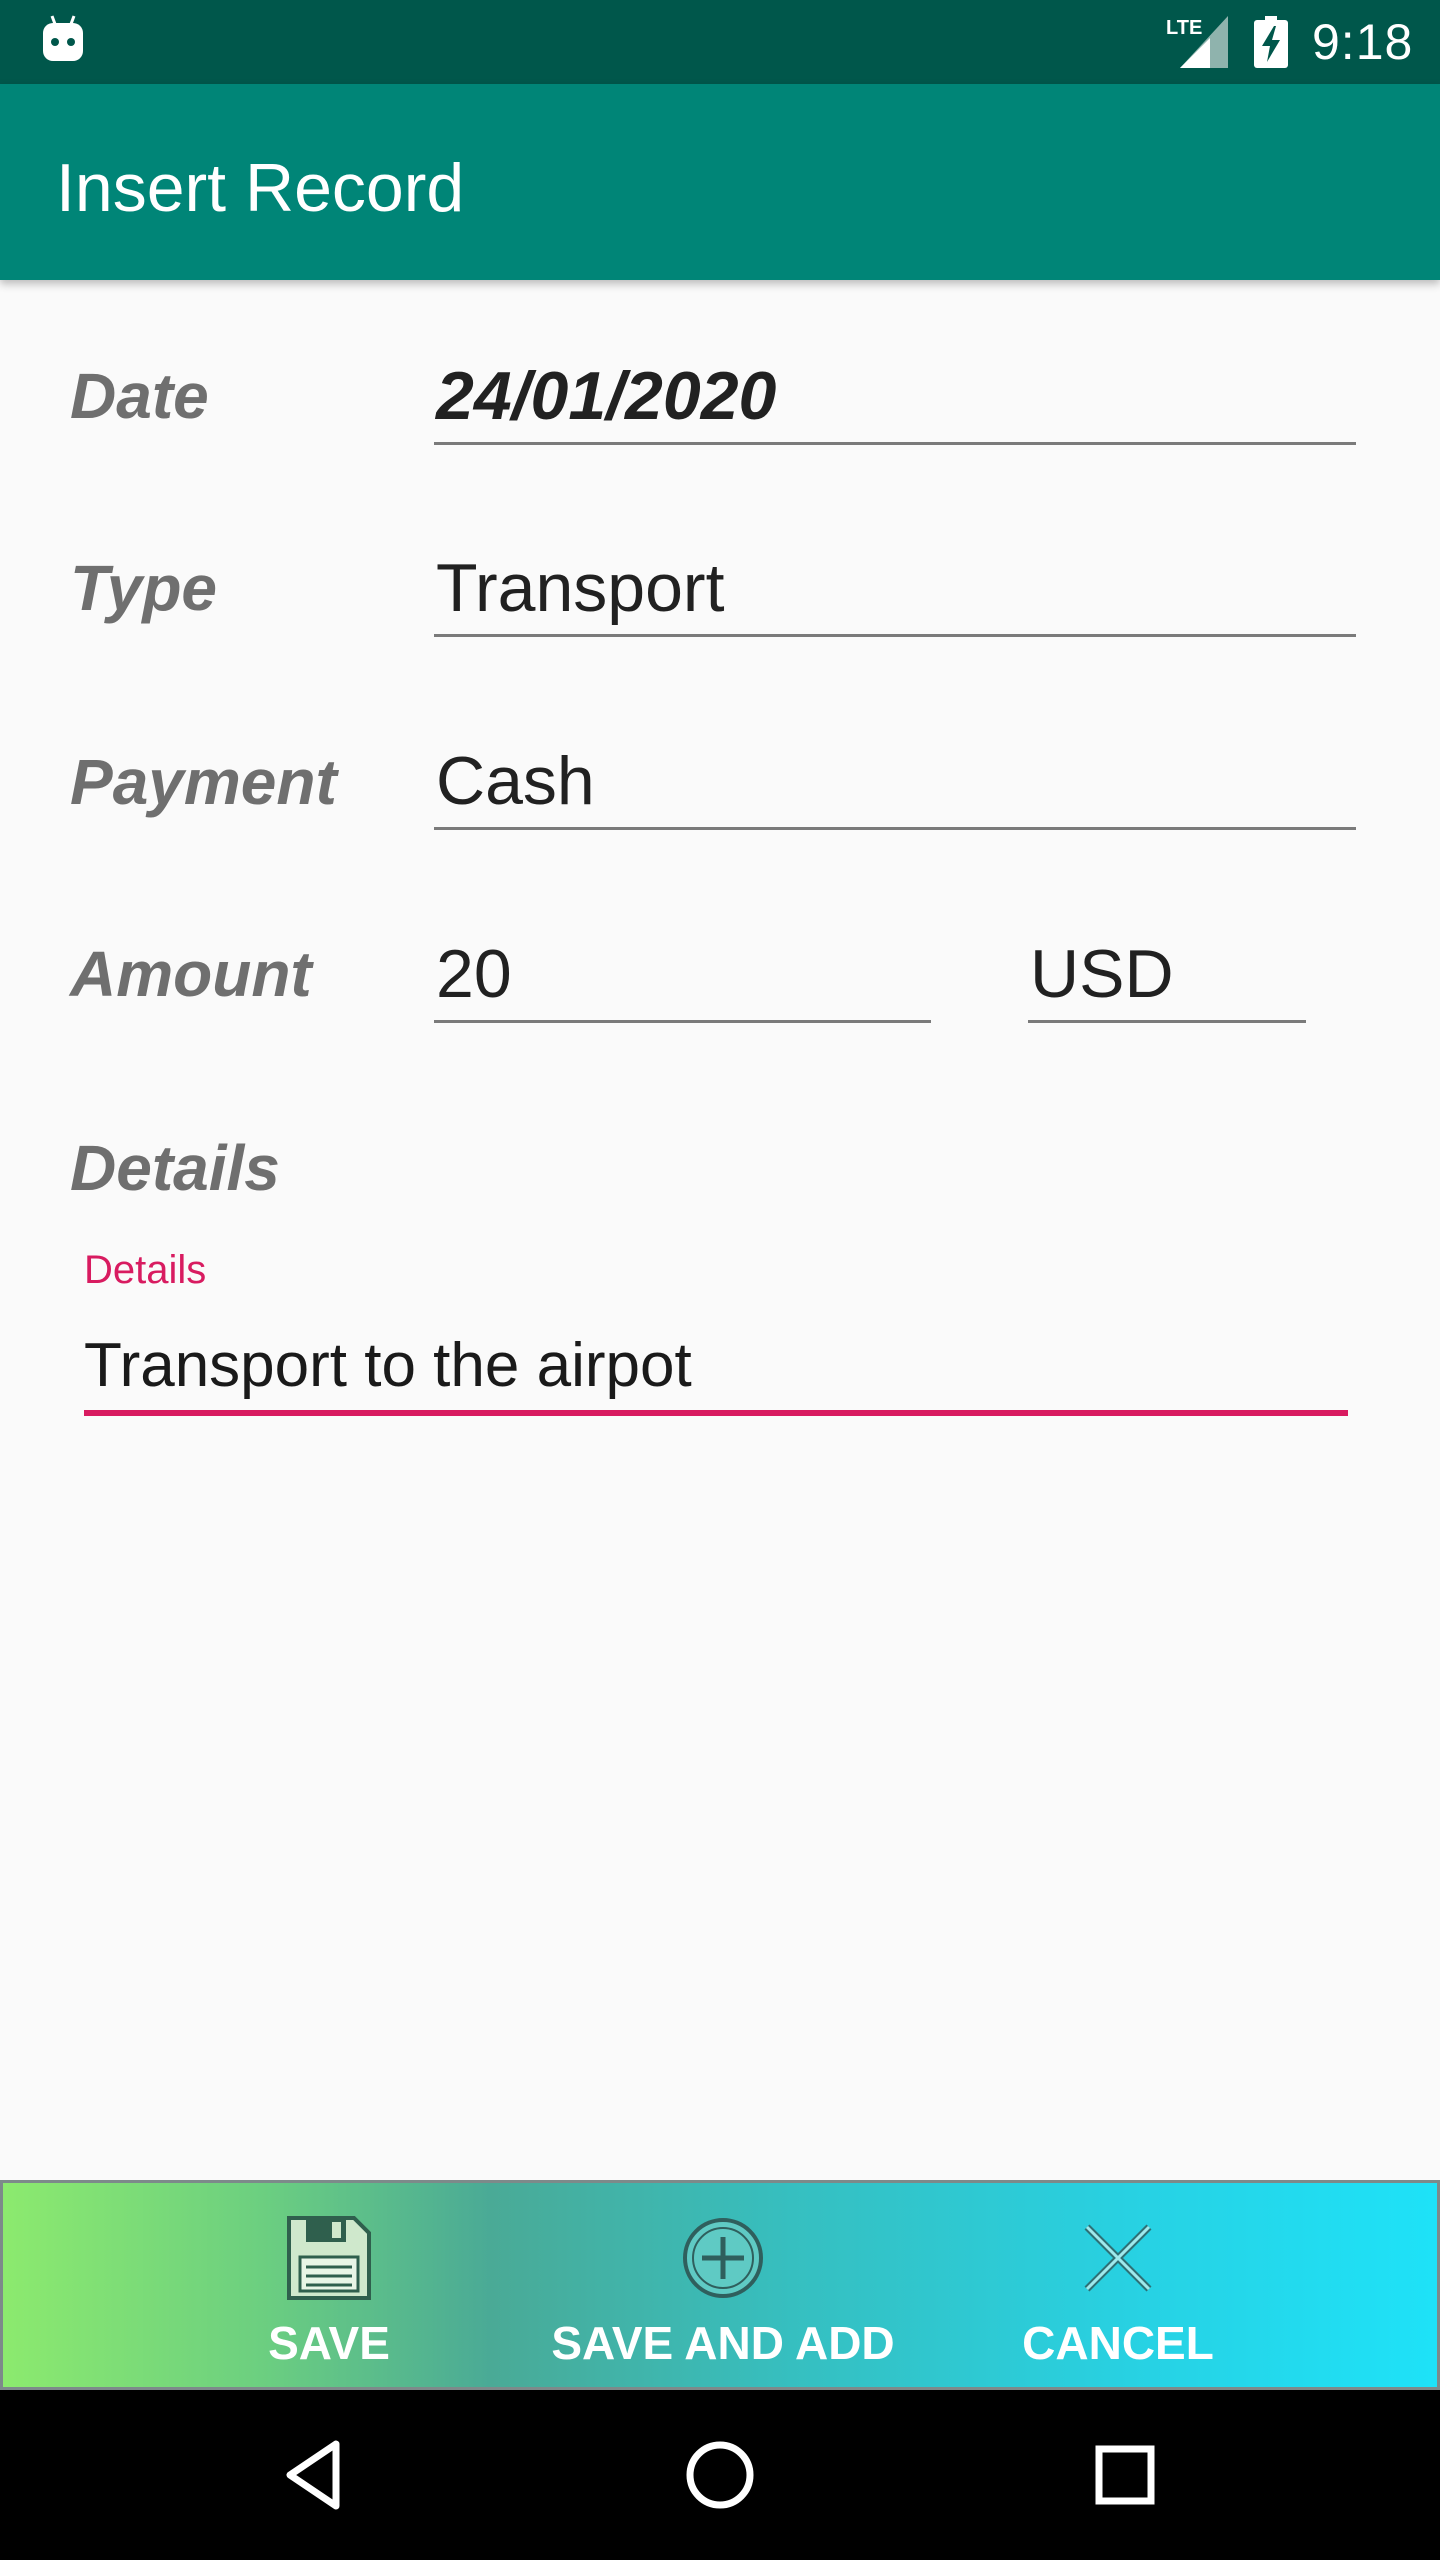 The image size is (1440, 2560). What do you see at coordinates (720, 182) in the screenshot?
I see `app-bar: Insert Record` at bounding box center [720, 182].